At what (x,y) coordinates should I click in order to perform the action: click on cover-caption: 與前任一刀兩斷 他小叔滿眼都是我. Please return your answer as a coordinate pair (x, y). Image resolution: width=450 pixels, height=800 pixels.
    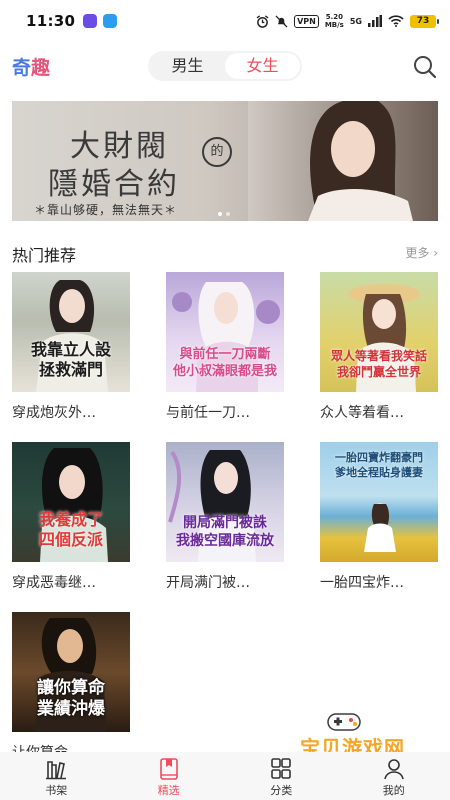
    Looking at the image, I should click on (224, 363).